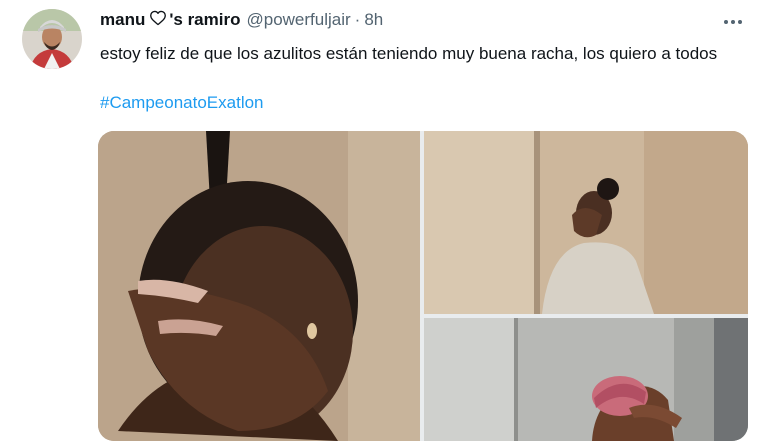 This screenshot has height=441, width=768. Describe the element at coordinates (158, 20) in the screenshot. I see `heart-outline-icon` at that location.